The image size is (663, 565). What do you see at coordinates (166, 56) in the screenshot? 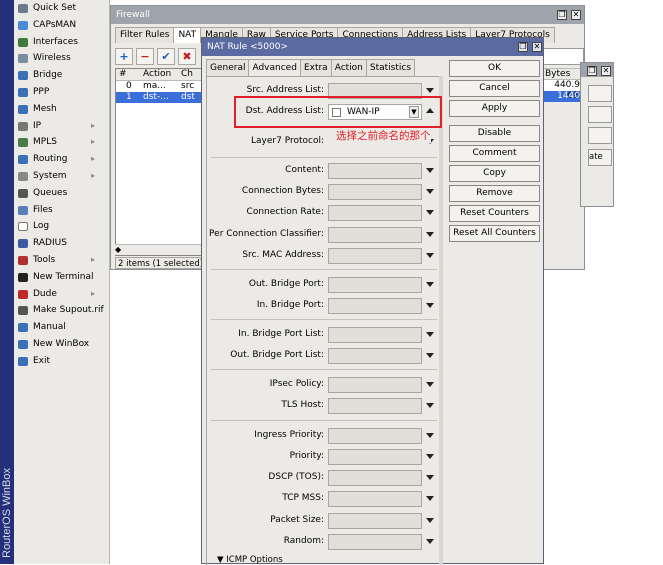
I see `enable-icon: ✔` at bounding box center [166, 56].